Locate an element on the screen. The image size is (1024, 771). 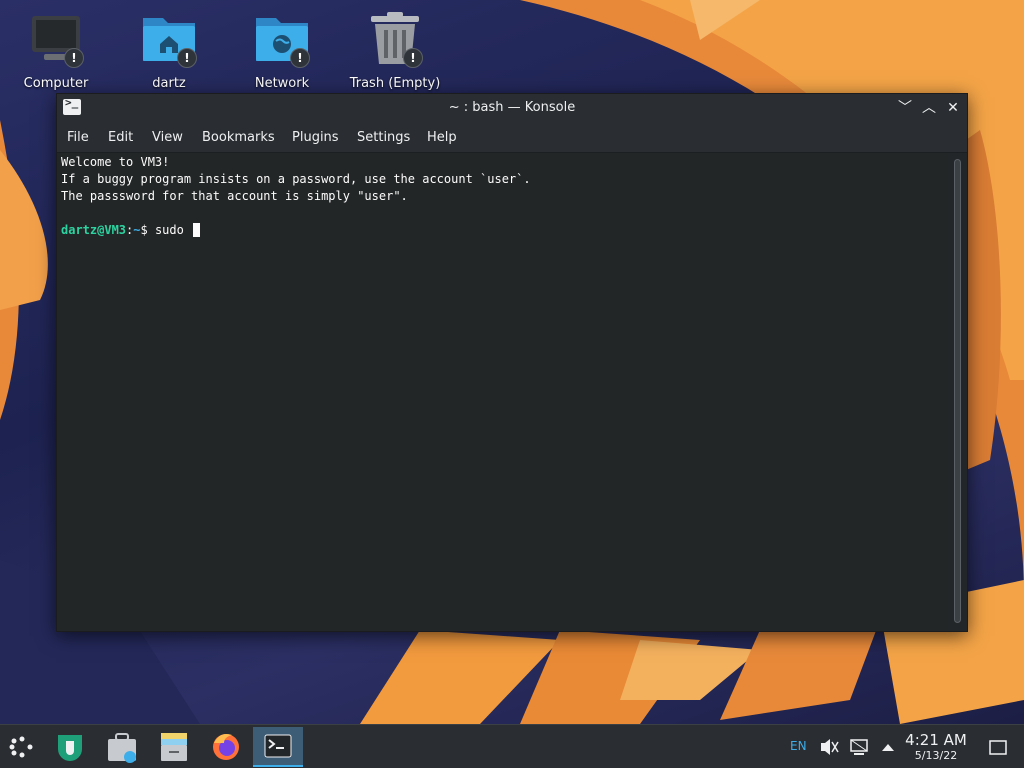
discover-icon is located at coordinates (70, 748).